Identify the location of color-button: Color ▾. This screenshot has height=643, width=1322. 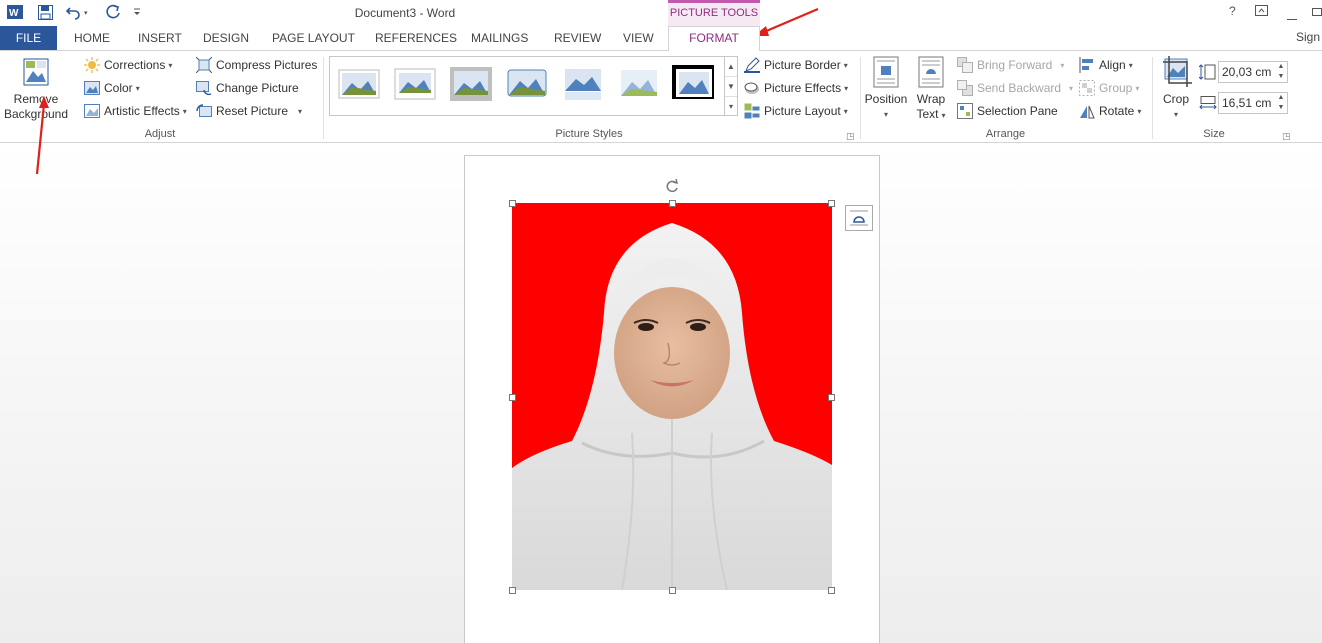
(112, 88).